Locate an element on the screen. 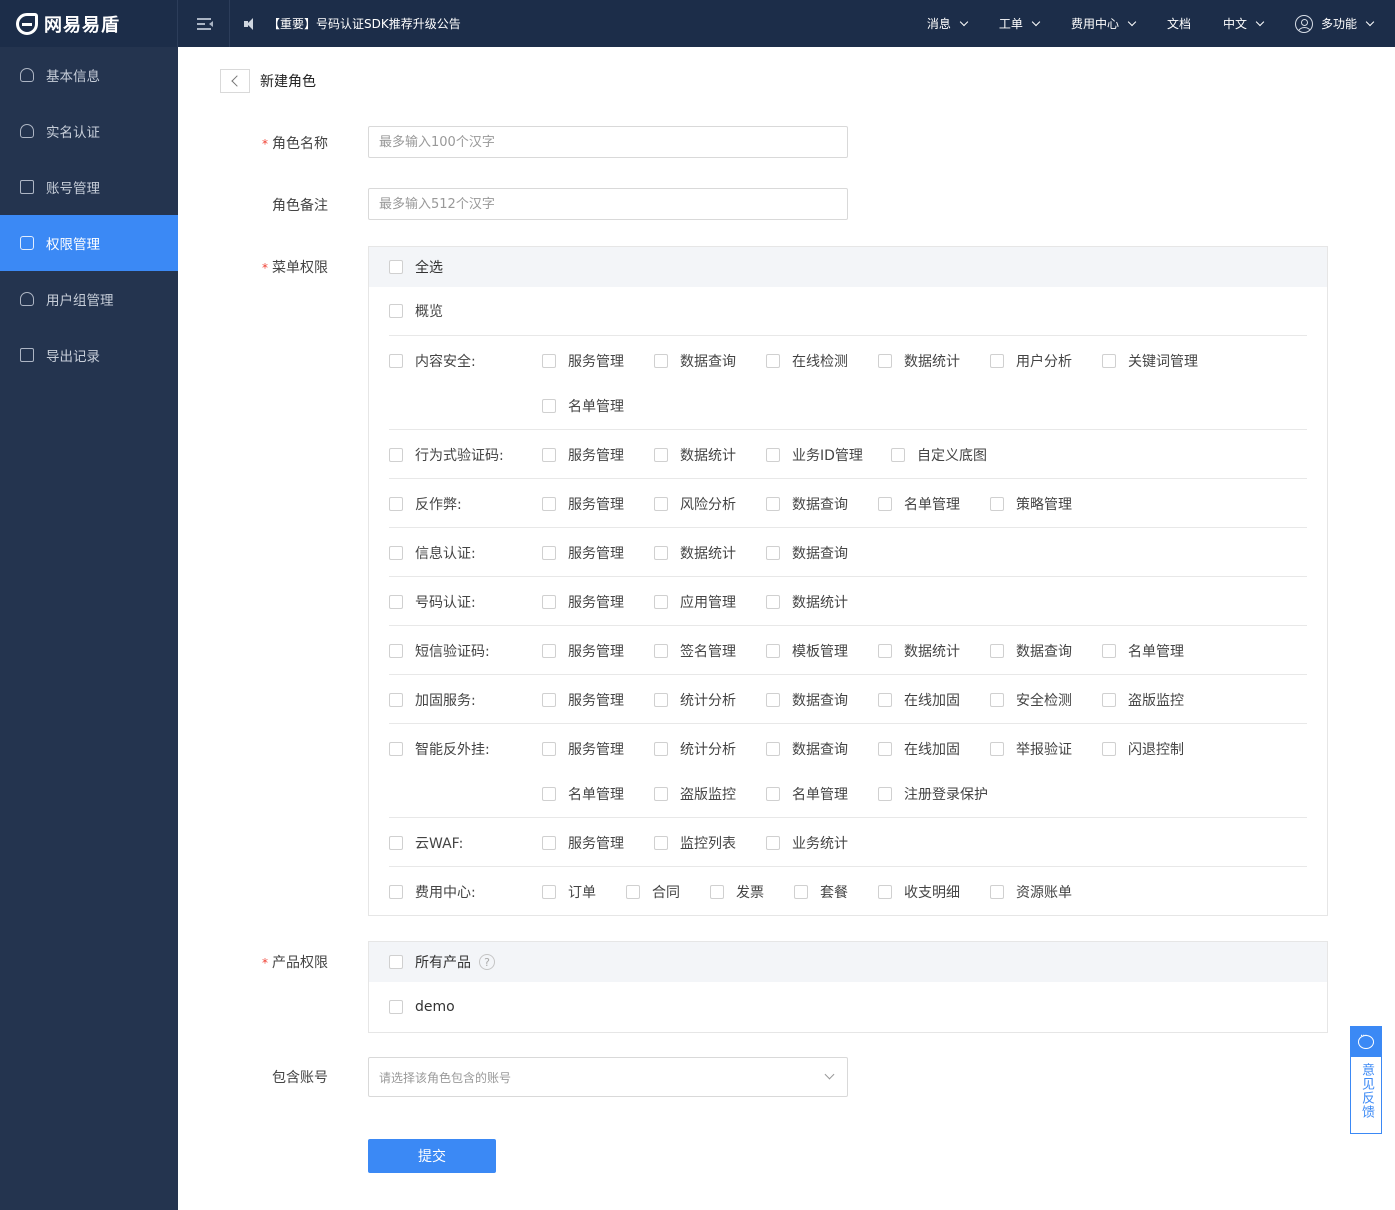  nav-billing: 费用中心 is located at coordinates (1104, 23).